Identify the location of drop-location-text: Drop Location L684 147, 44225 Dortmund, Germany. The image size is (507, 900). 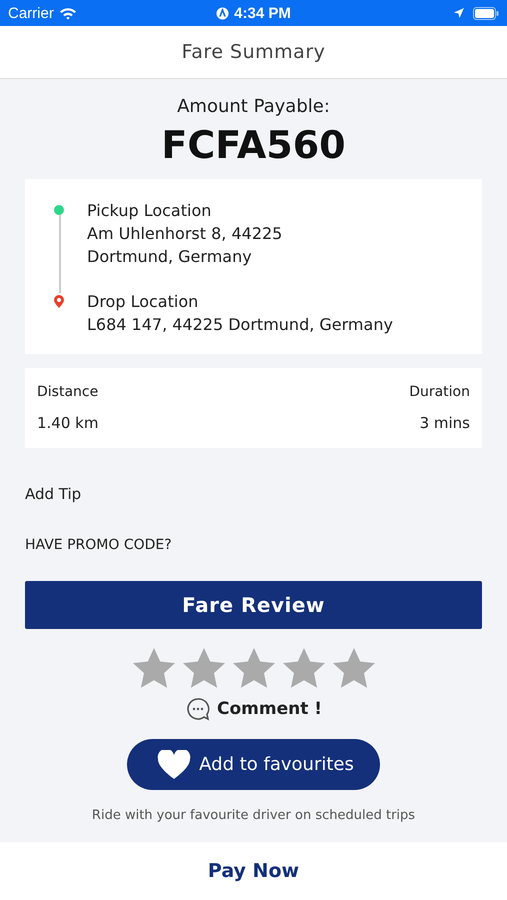
(240, 313).